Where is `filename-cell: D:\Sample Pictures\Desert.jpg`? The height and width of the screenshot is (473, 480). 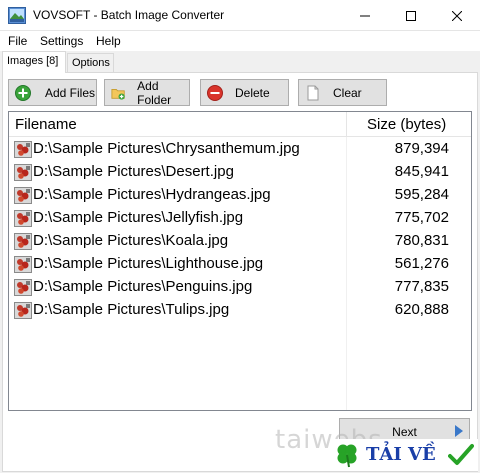
filename-cell: D:\Sample Pictures\Desert.jpg is located at coordinates (133, 171).